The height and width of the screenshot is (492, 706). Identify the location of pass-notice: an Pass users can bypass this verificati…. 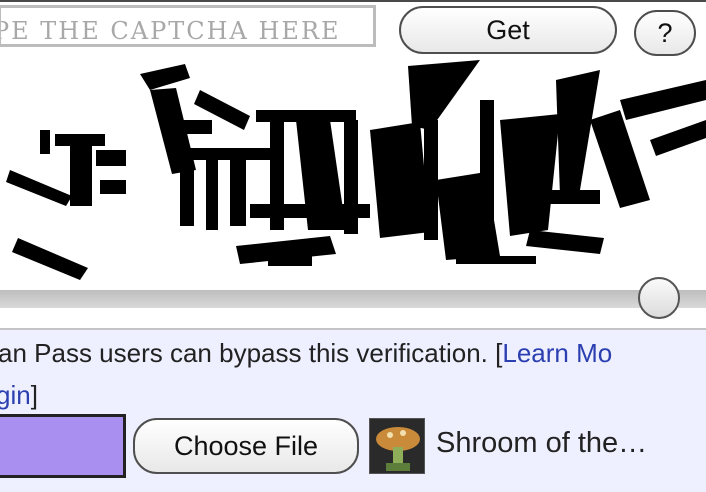
(306, 353).